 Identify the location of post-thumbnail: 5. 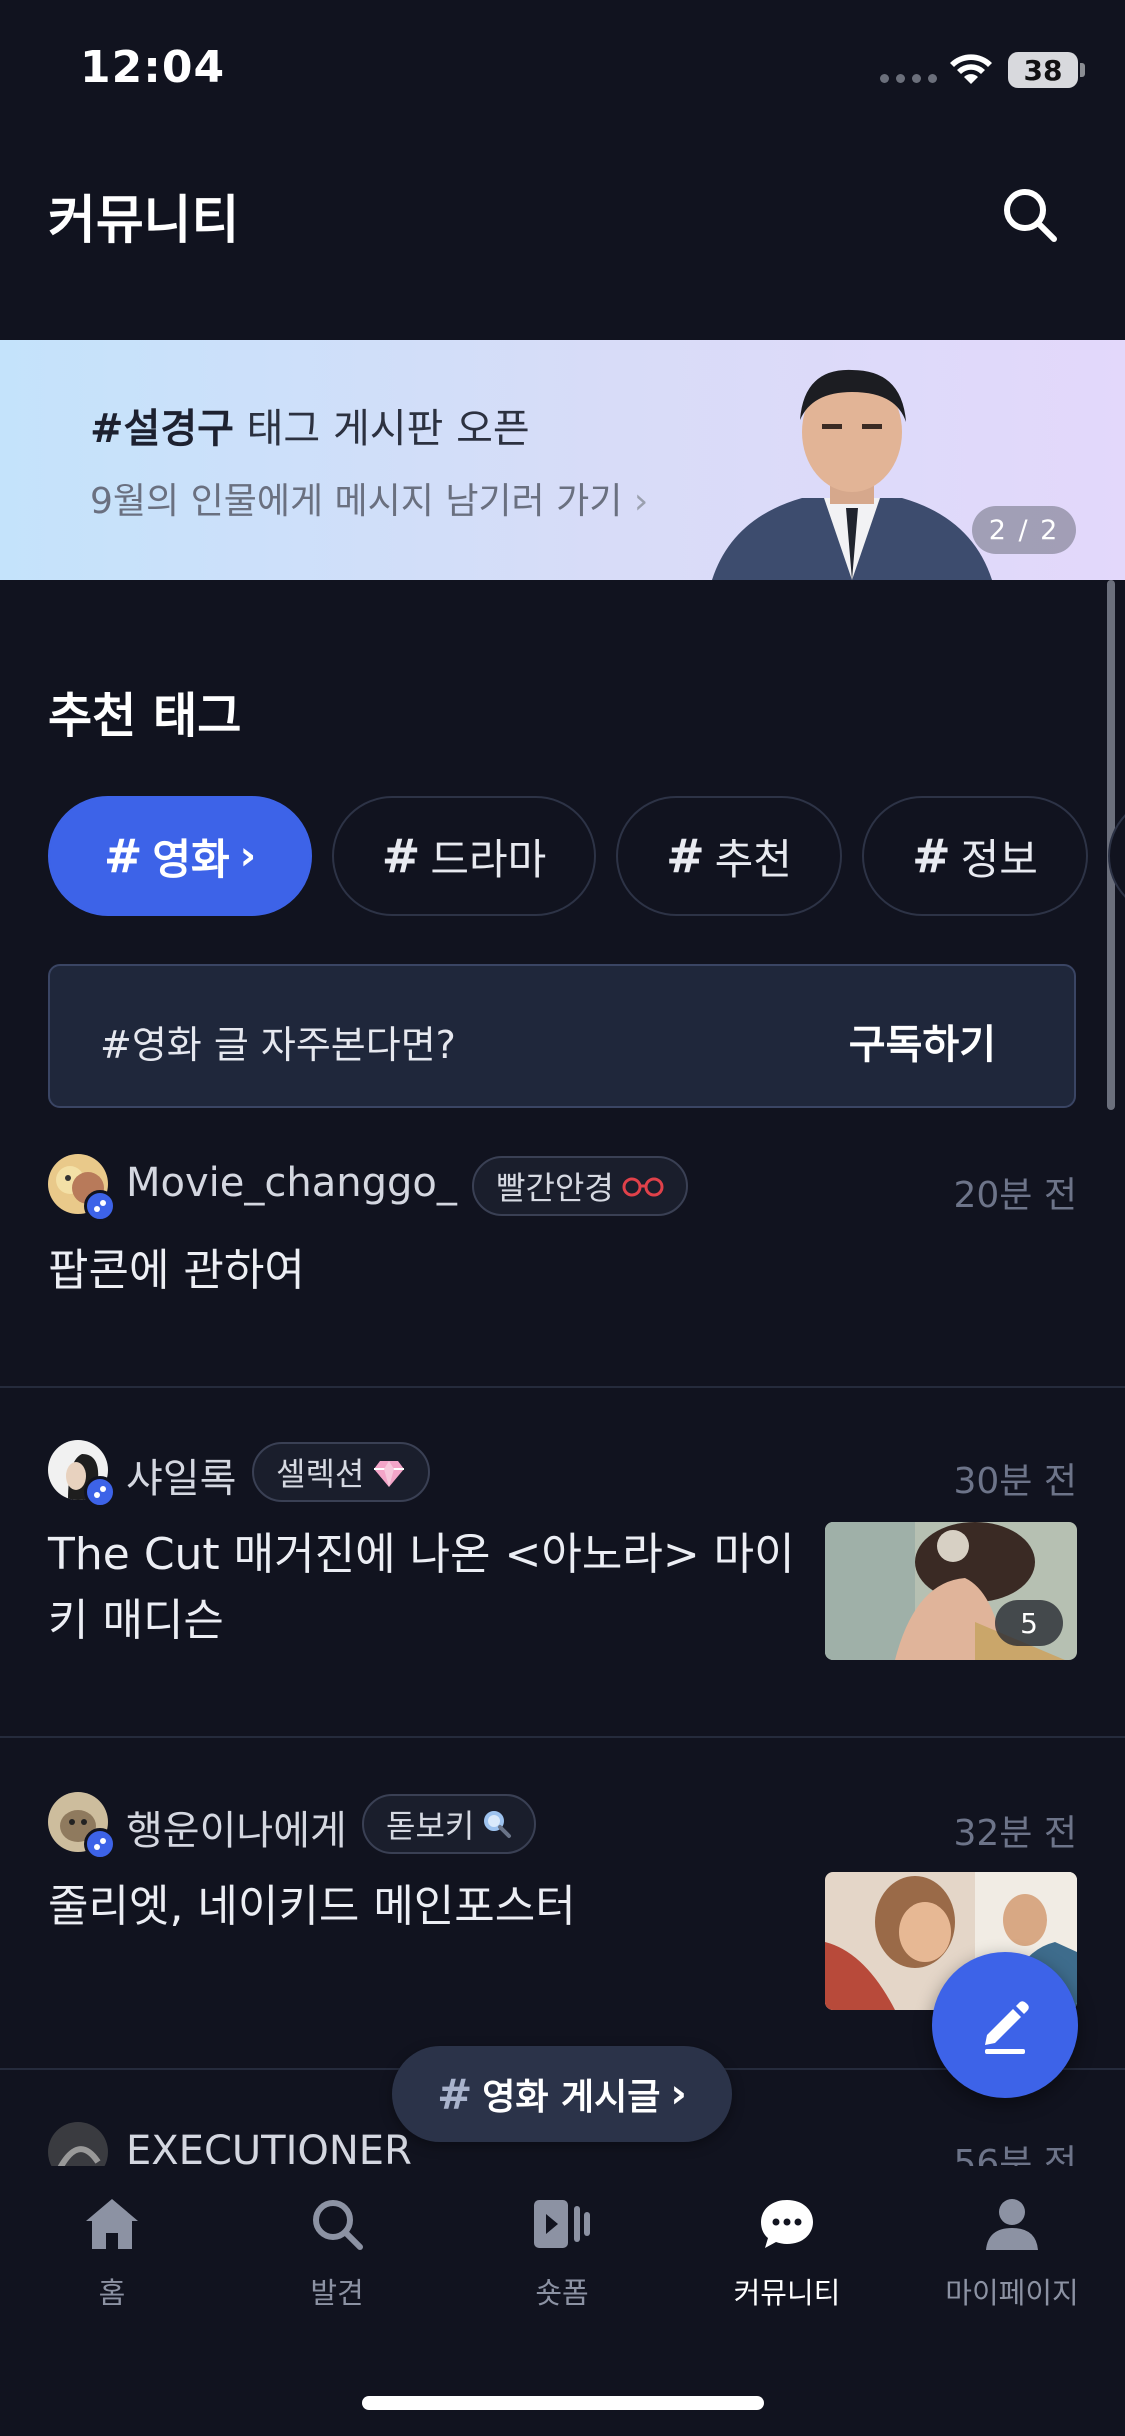
(951, 1591).